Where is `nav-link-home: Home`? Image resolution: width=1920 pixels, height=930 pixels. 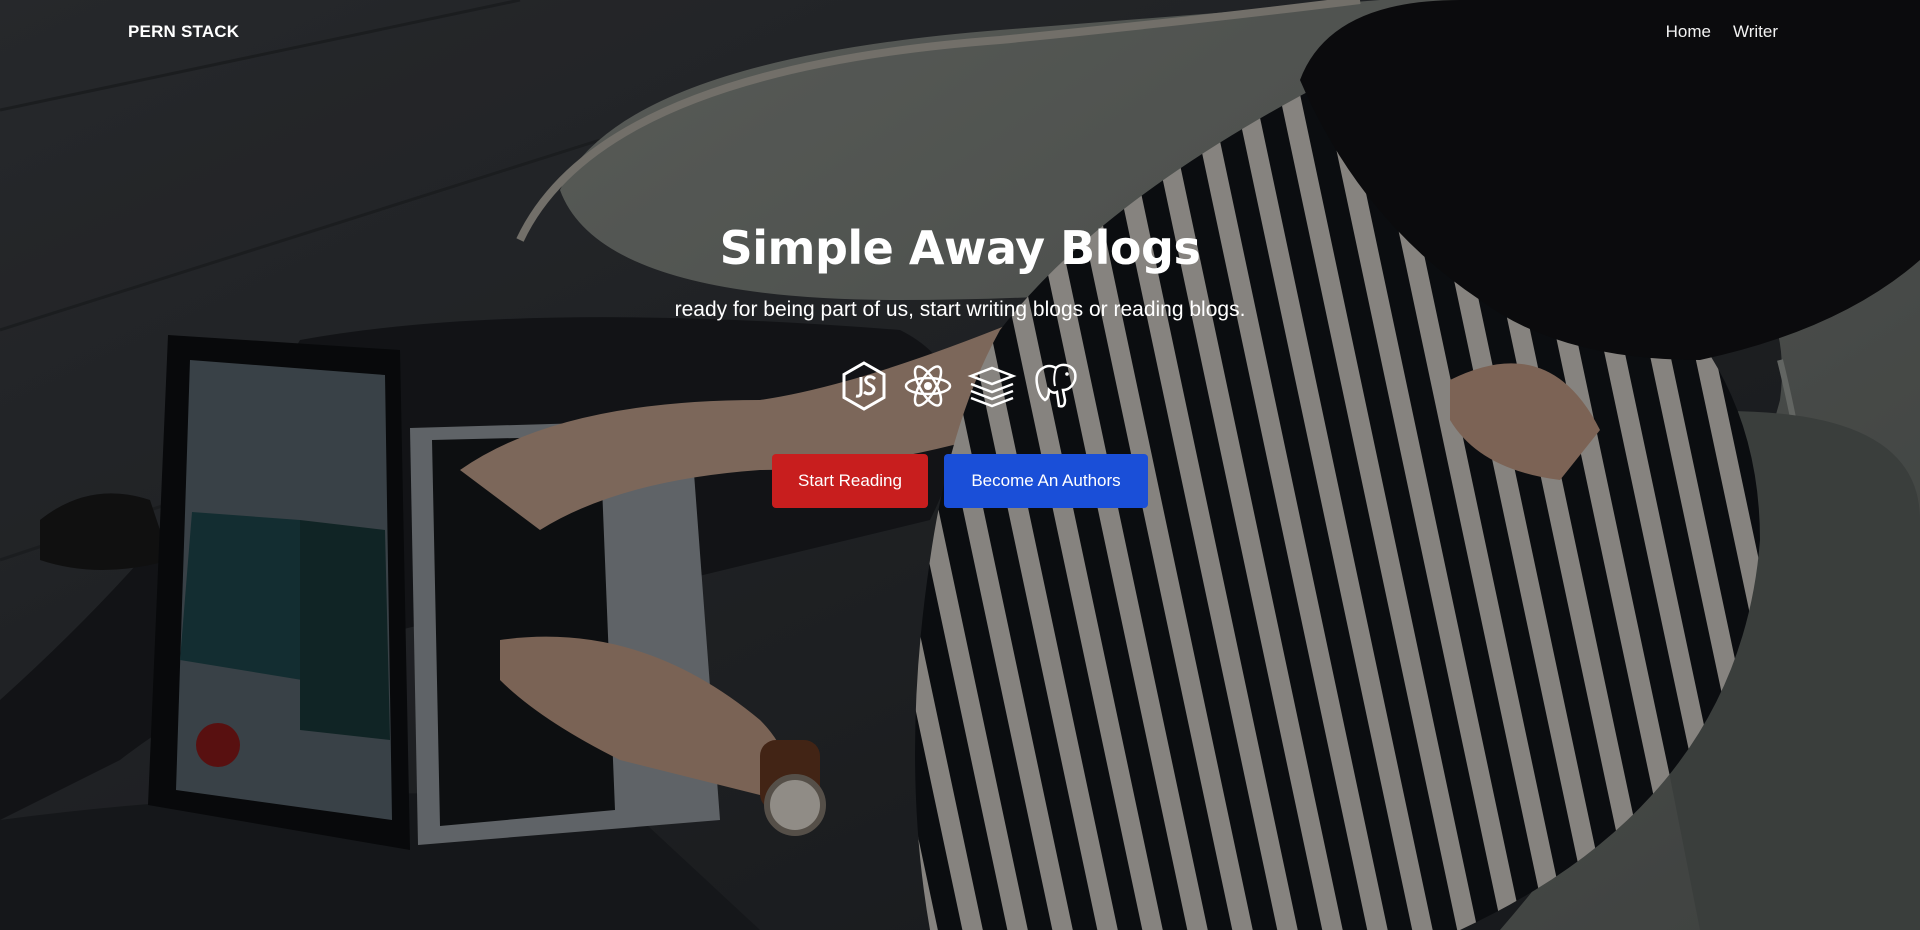
nav-link-home: Home is located at coordinates (1688, 32).